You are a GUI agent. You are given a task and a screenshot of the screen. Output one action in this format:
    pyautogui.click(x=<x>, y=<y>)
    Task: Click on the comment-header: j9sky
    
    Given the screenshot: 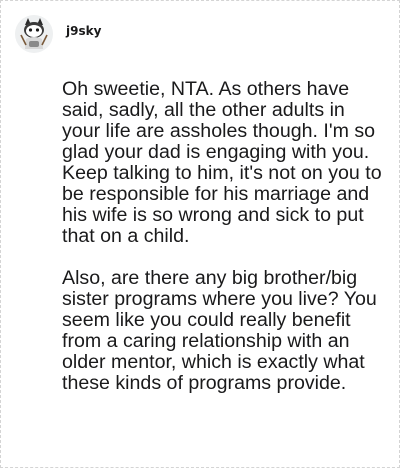 What is the action you would take?
    pyautogui.click(x=58, y=34)
    